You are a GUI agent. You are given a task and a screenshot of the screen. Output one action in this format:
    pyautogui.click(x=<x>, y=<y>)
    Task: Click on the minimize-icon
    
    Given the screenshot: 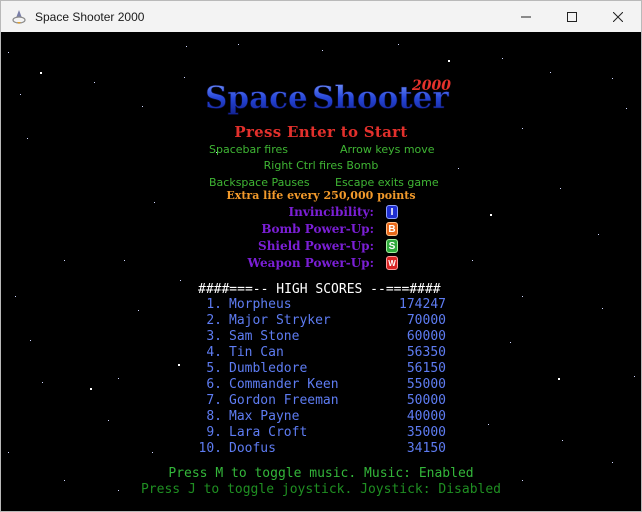 What is the action you would take?
    pyautogui.click(x=526, y=16)
    